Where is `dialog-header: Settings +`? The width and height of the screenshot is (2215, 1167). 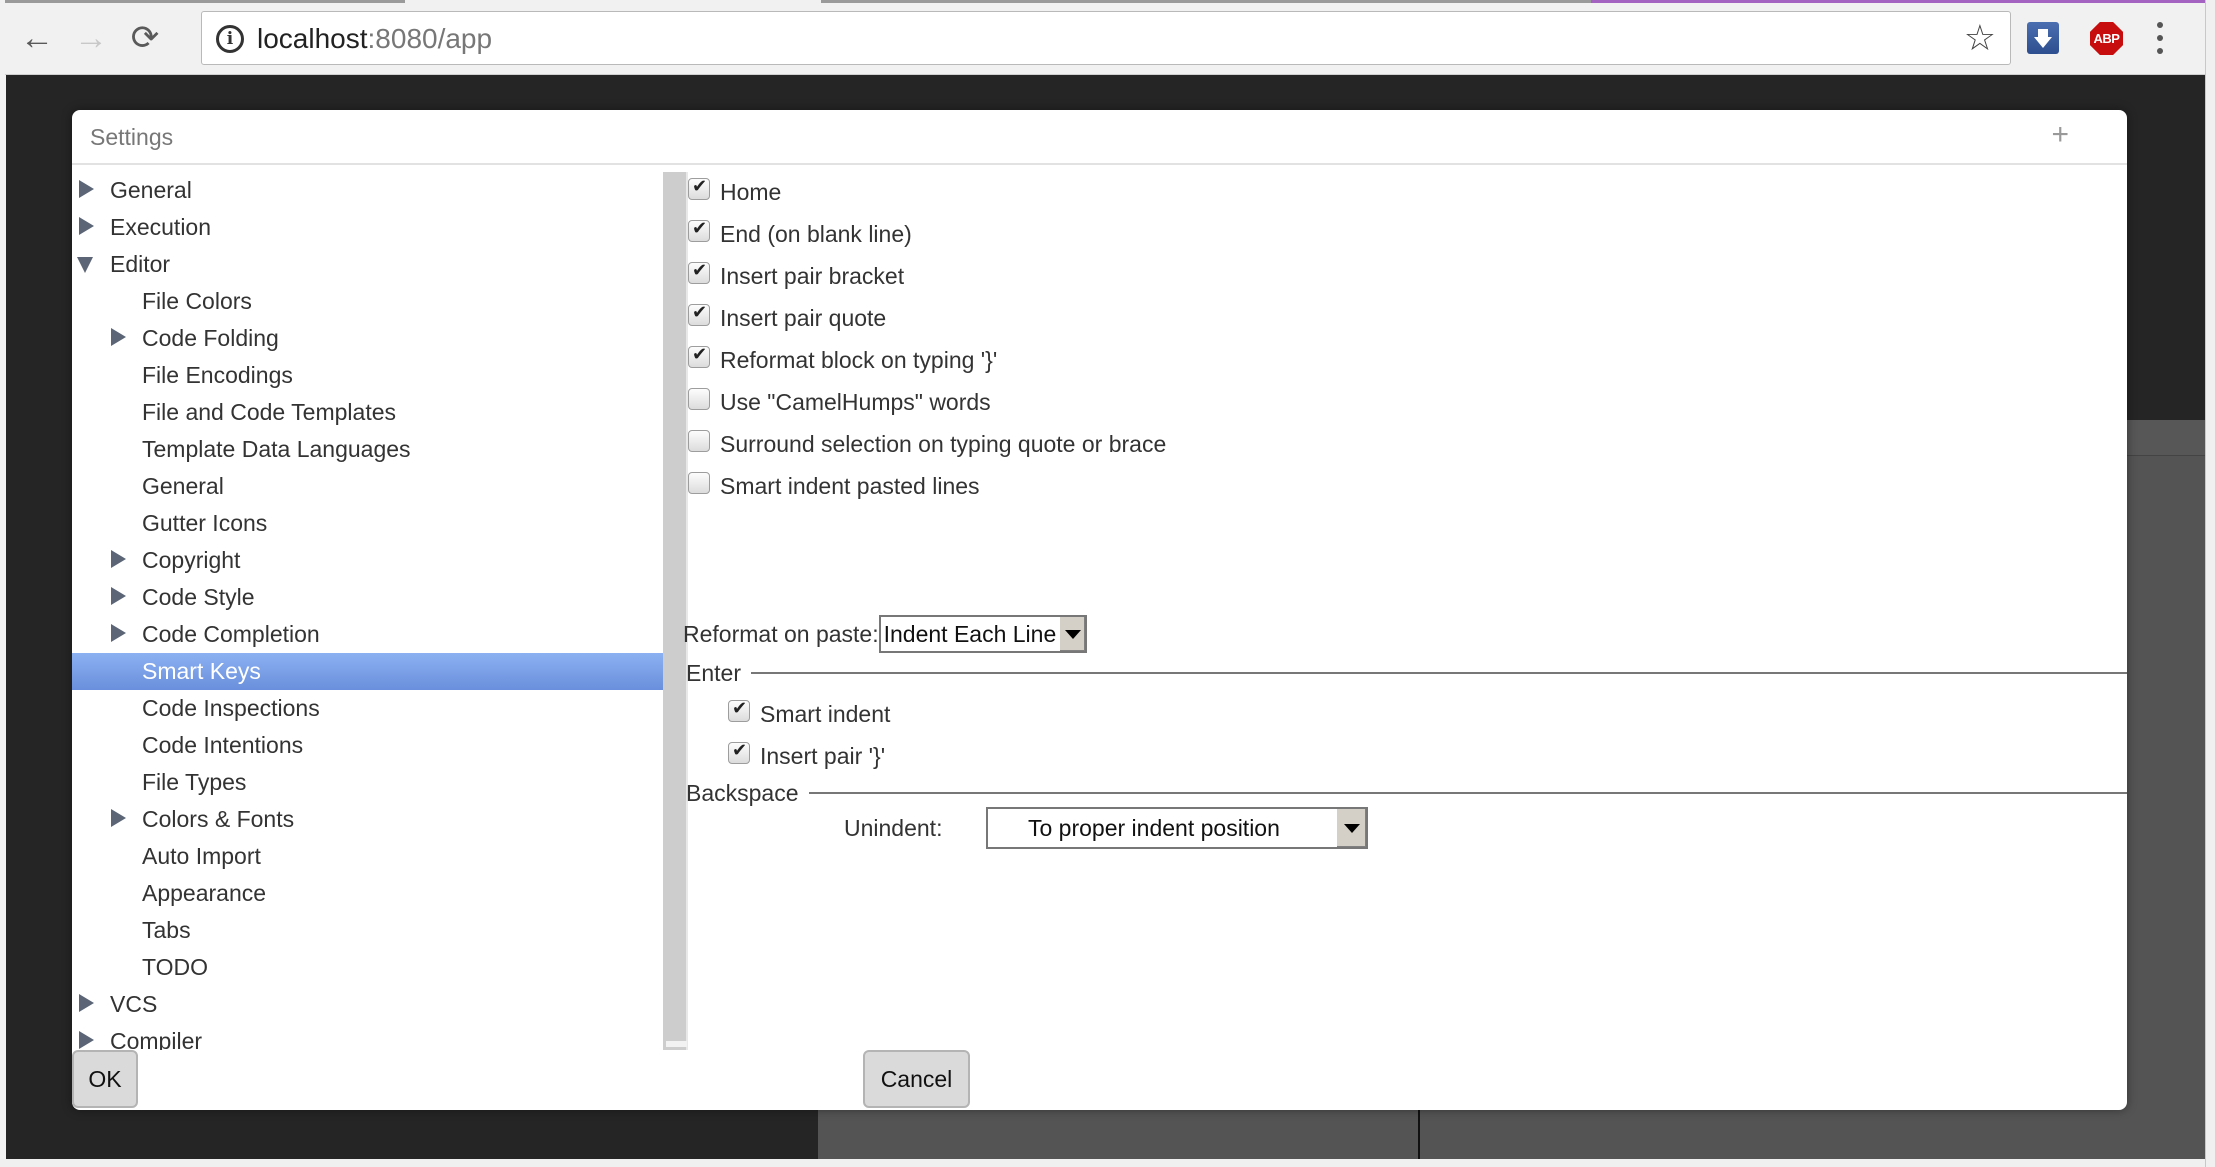
dialog-header: Settings + is located at coordinates (1099, 137).